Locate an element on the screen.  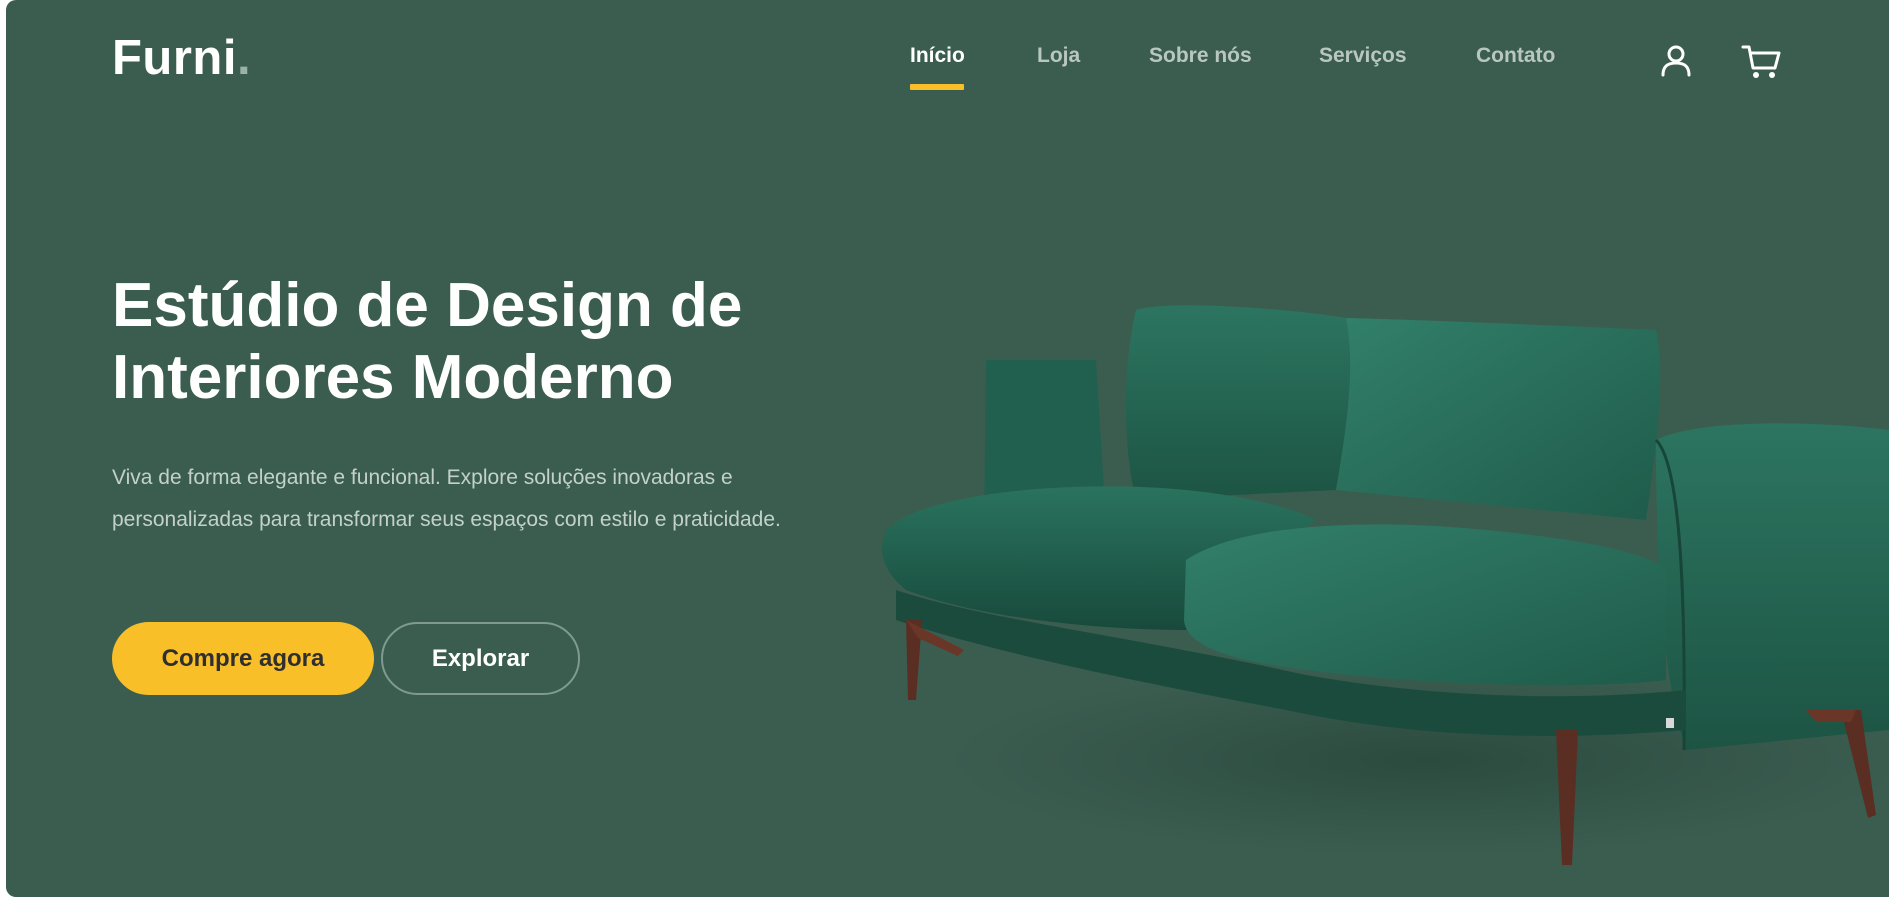
brand-logo: Furni. is located at coordinates (181, 58).